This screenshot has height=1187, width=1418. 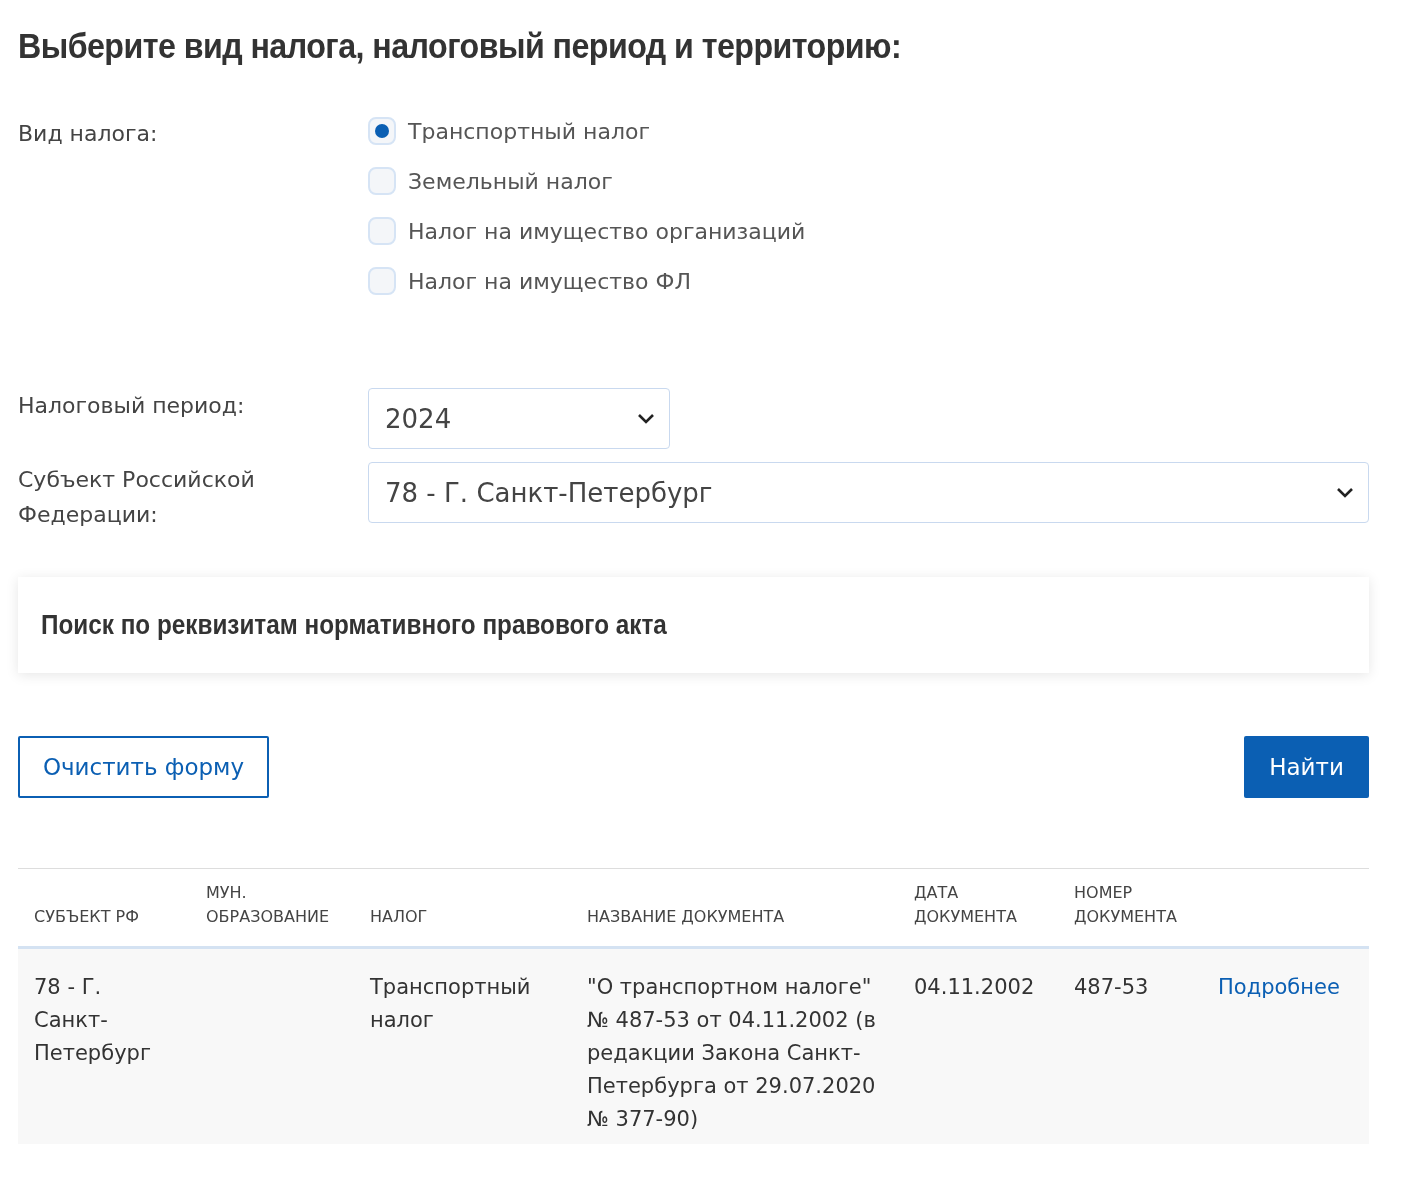 I want to click on search-panel: Поиск по реквизитам нормативного правового акта, so click(x=693, y=625).